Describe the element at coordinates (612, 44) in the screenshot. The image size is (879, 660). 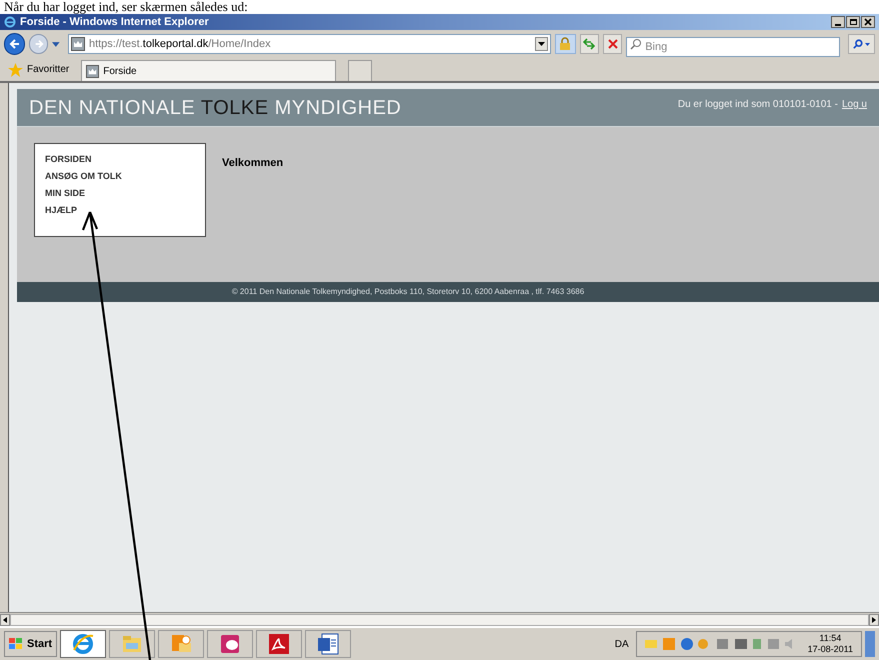
I see `stop-icon` at that location.